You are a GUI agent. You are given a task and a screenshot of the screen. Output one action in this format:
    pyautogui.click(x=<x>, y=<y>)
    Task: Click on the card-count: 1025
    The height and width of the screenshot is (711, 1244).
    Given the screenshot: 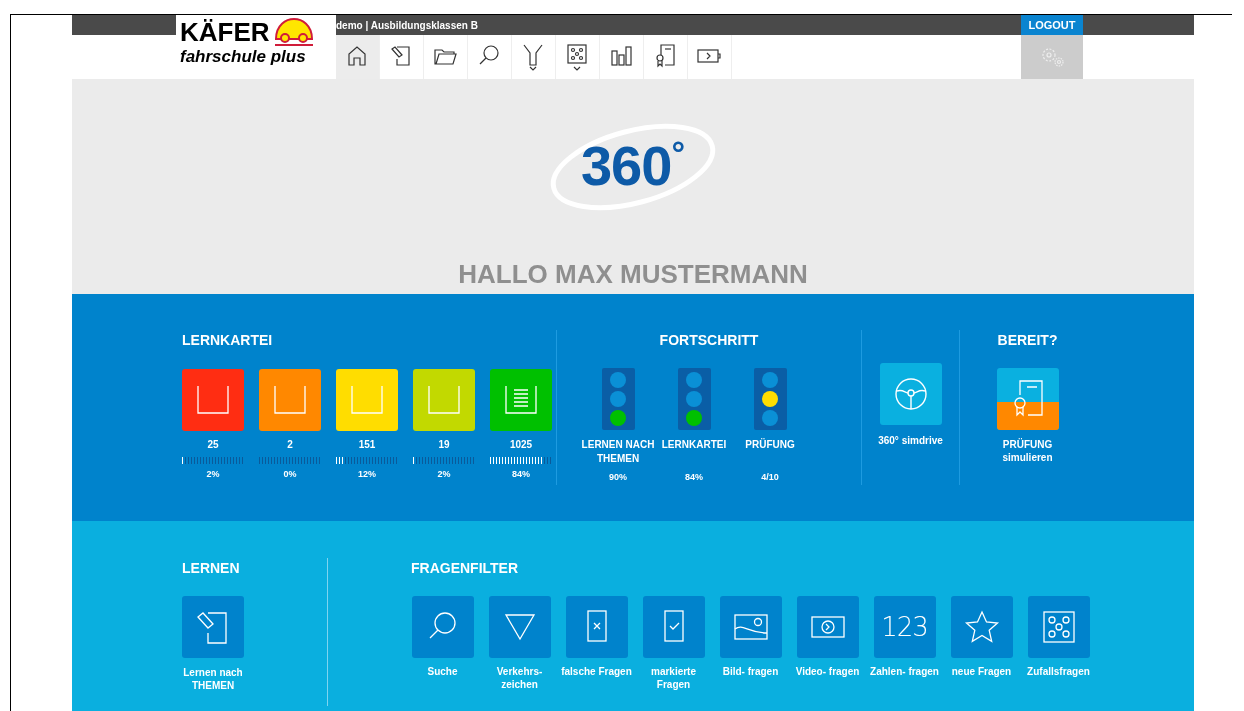 What is the action you would take?
    pyautogui.click(x=521, y=445)
    